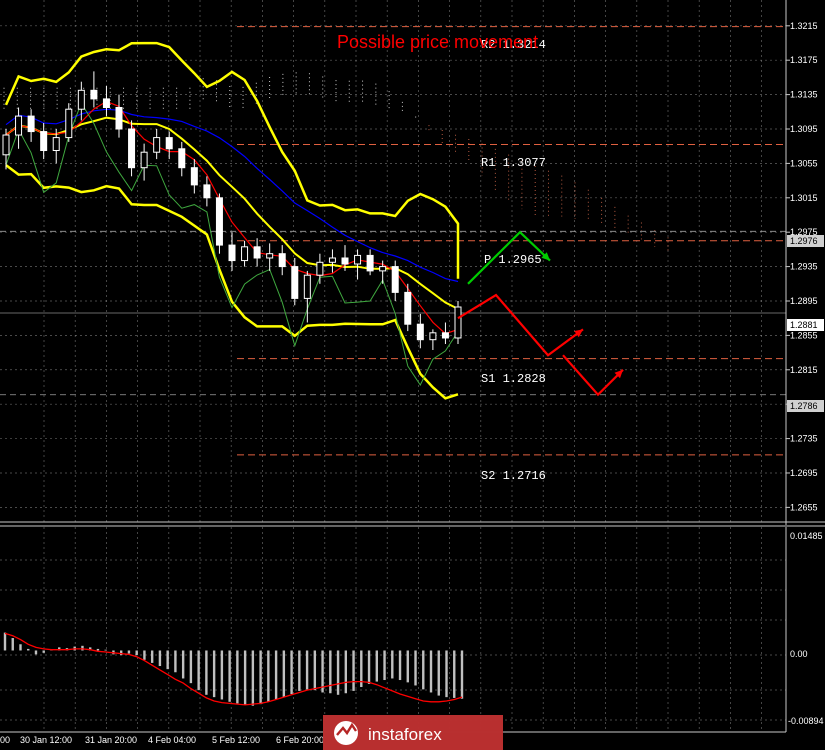 This screenshot has width=825, height=750. I want to click on price-tick-label: 1.2735, so click(804, 439).